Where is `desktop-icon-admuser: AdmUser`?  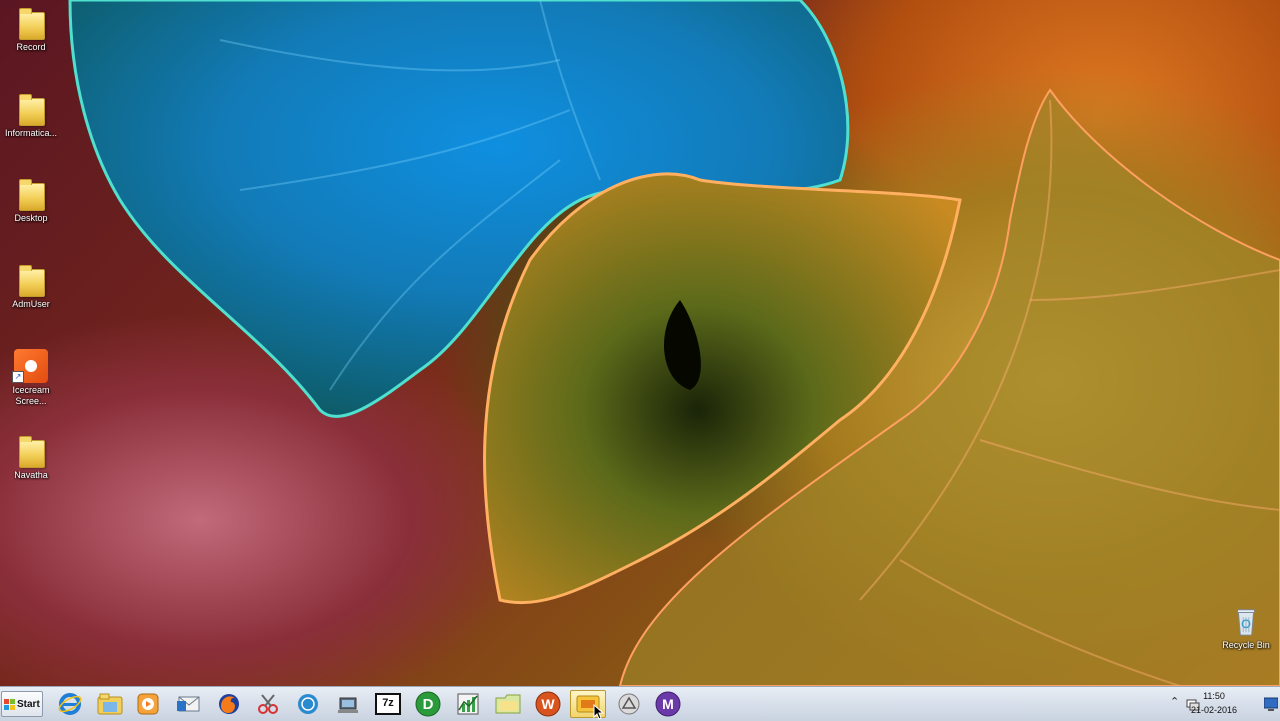
desktop-icon-admuser: AdmUser is located at coordinates (31, 286).